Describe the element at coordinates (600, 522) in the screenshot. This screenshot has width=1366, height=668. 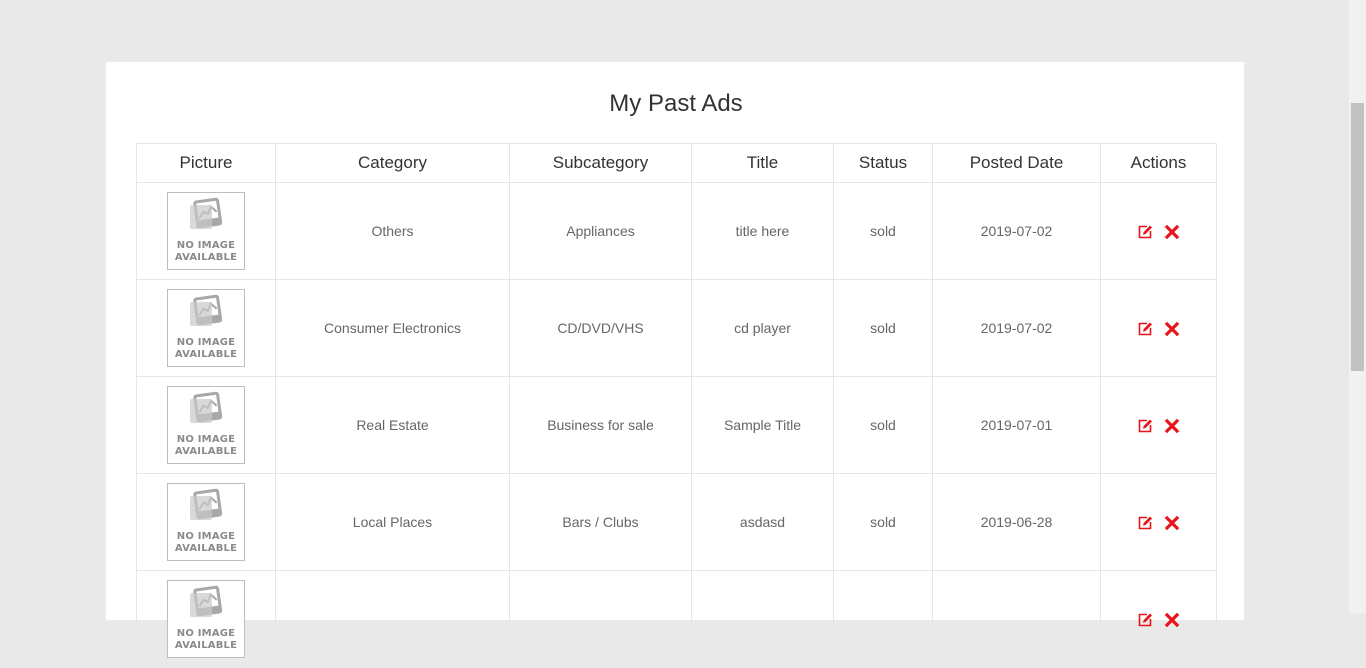
I see `subcategory-cell: Bars / Clubs` at that location.